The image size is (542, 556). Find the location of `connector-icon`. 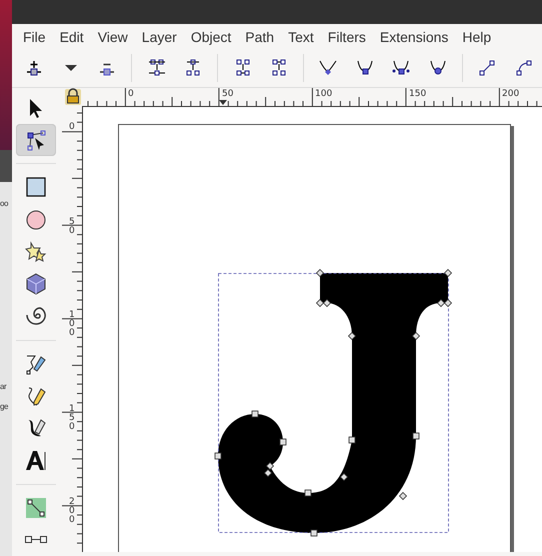

connector-icon is located at coordinates (36, 507).